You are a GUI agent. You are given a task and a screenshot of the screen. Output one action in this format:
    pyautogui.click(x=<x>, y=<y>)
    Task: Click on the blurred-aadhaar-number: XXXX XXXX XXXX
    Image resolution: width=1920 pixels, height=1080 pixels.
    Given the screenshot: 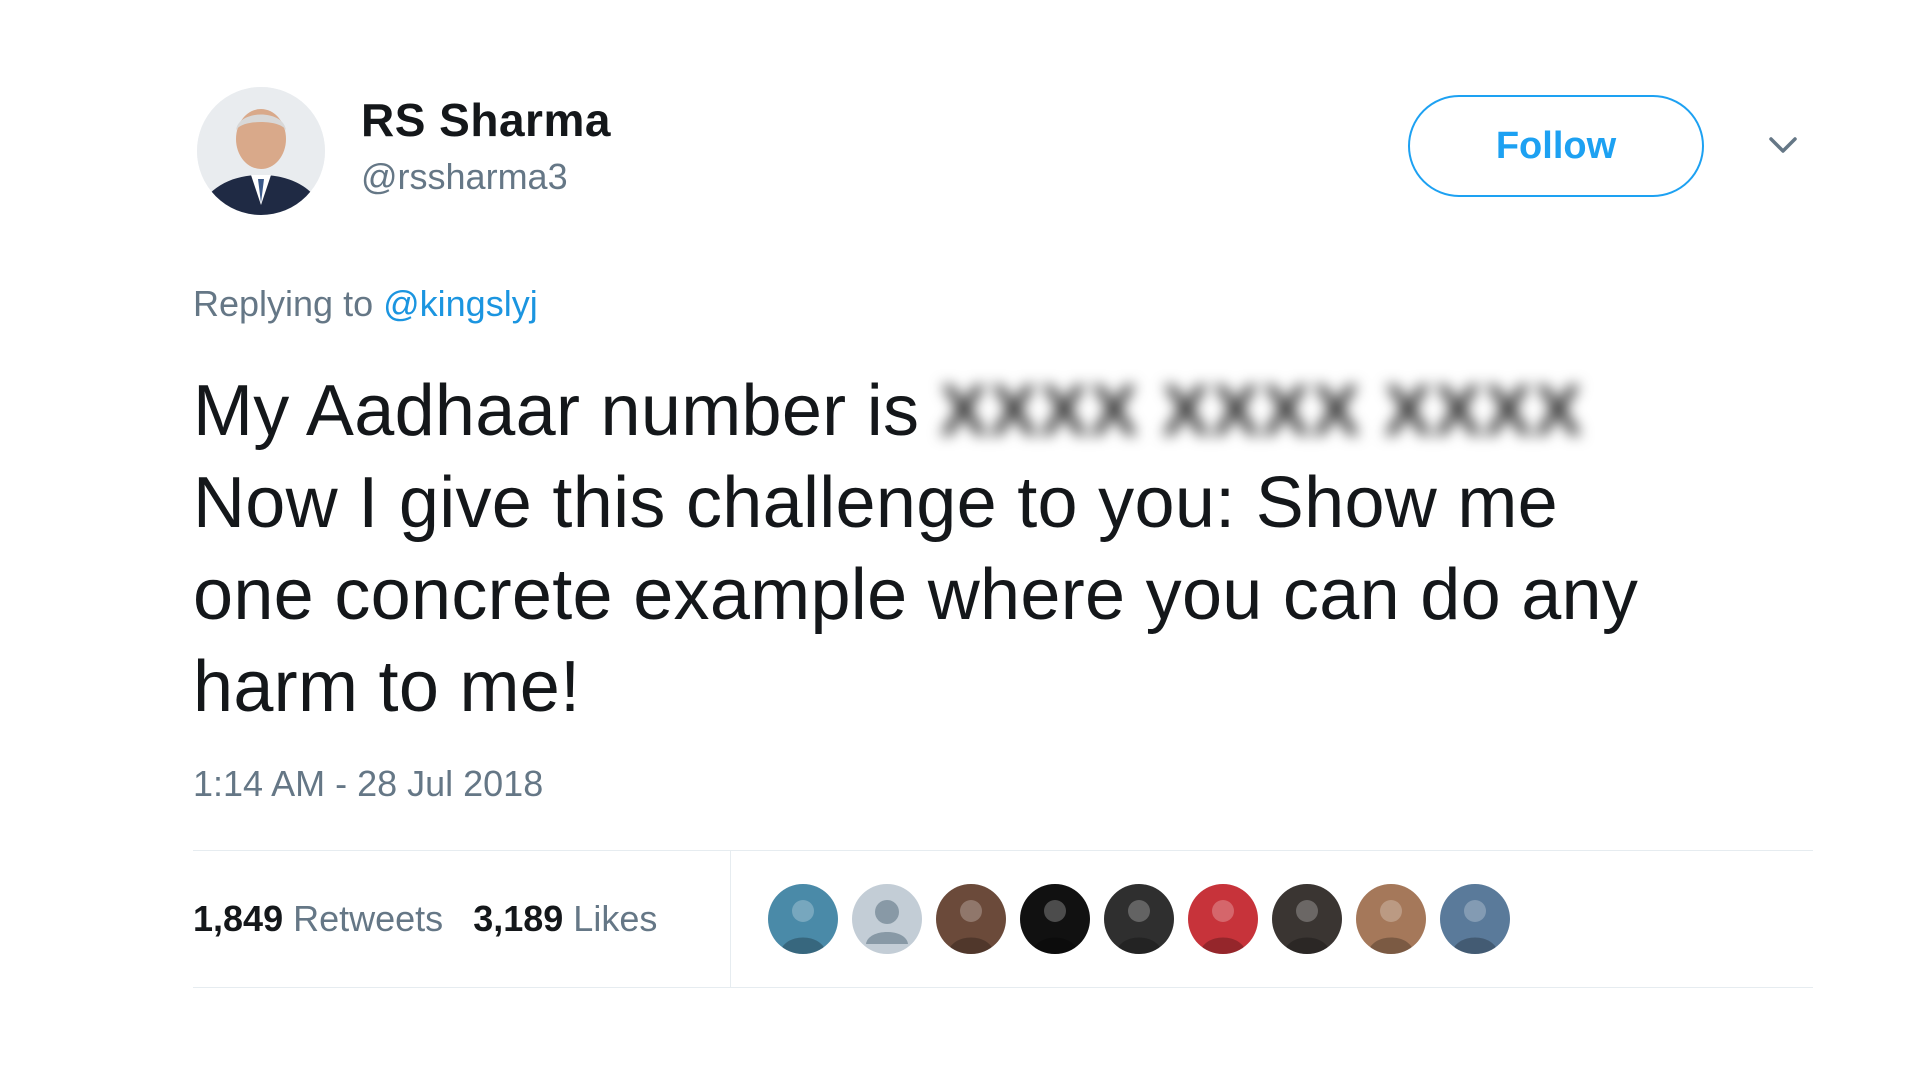 What is the action you would take?
    pyautogui.click(x=1261, y=411)
    